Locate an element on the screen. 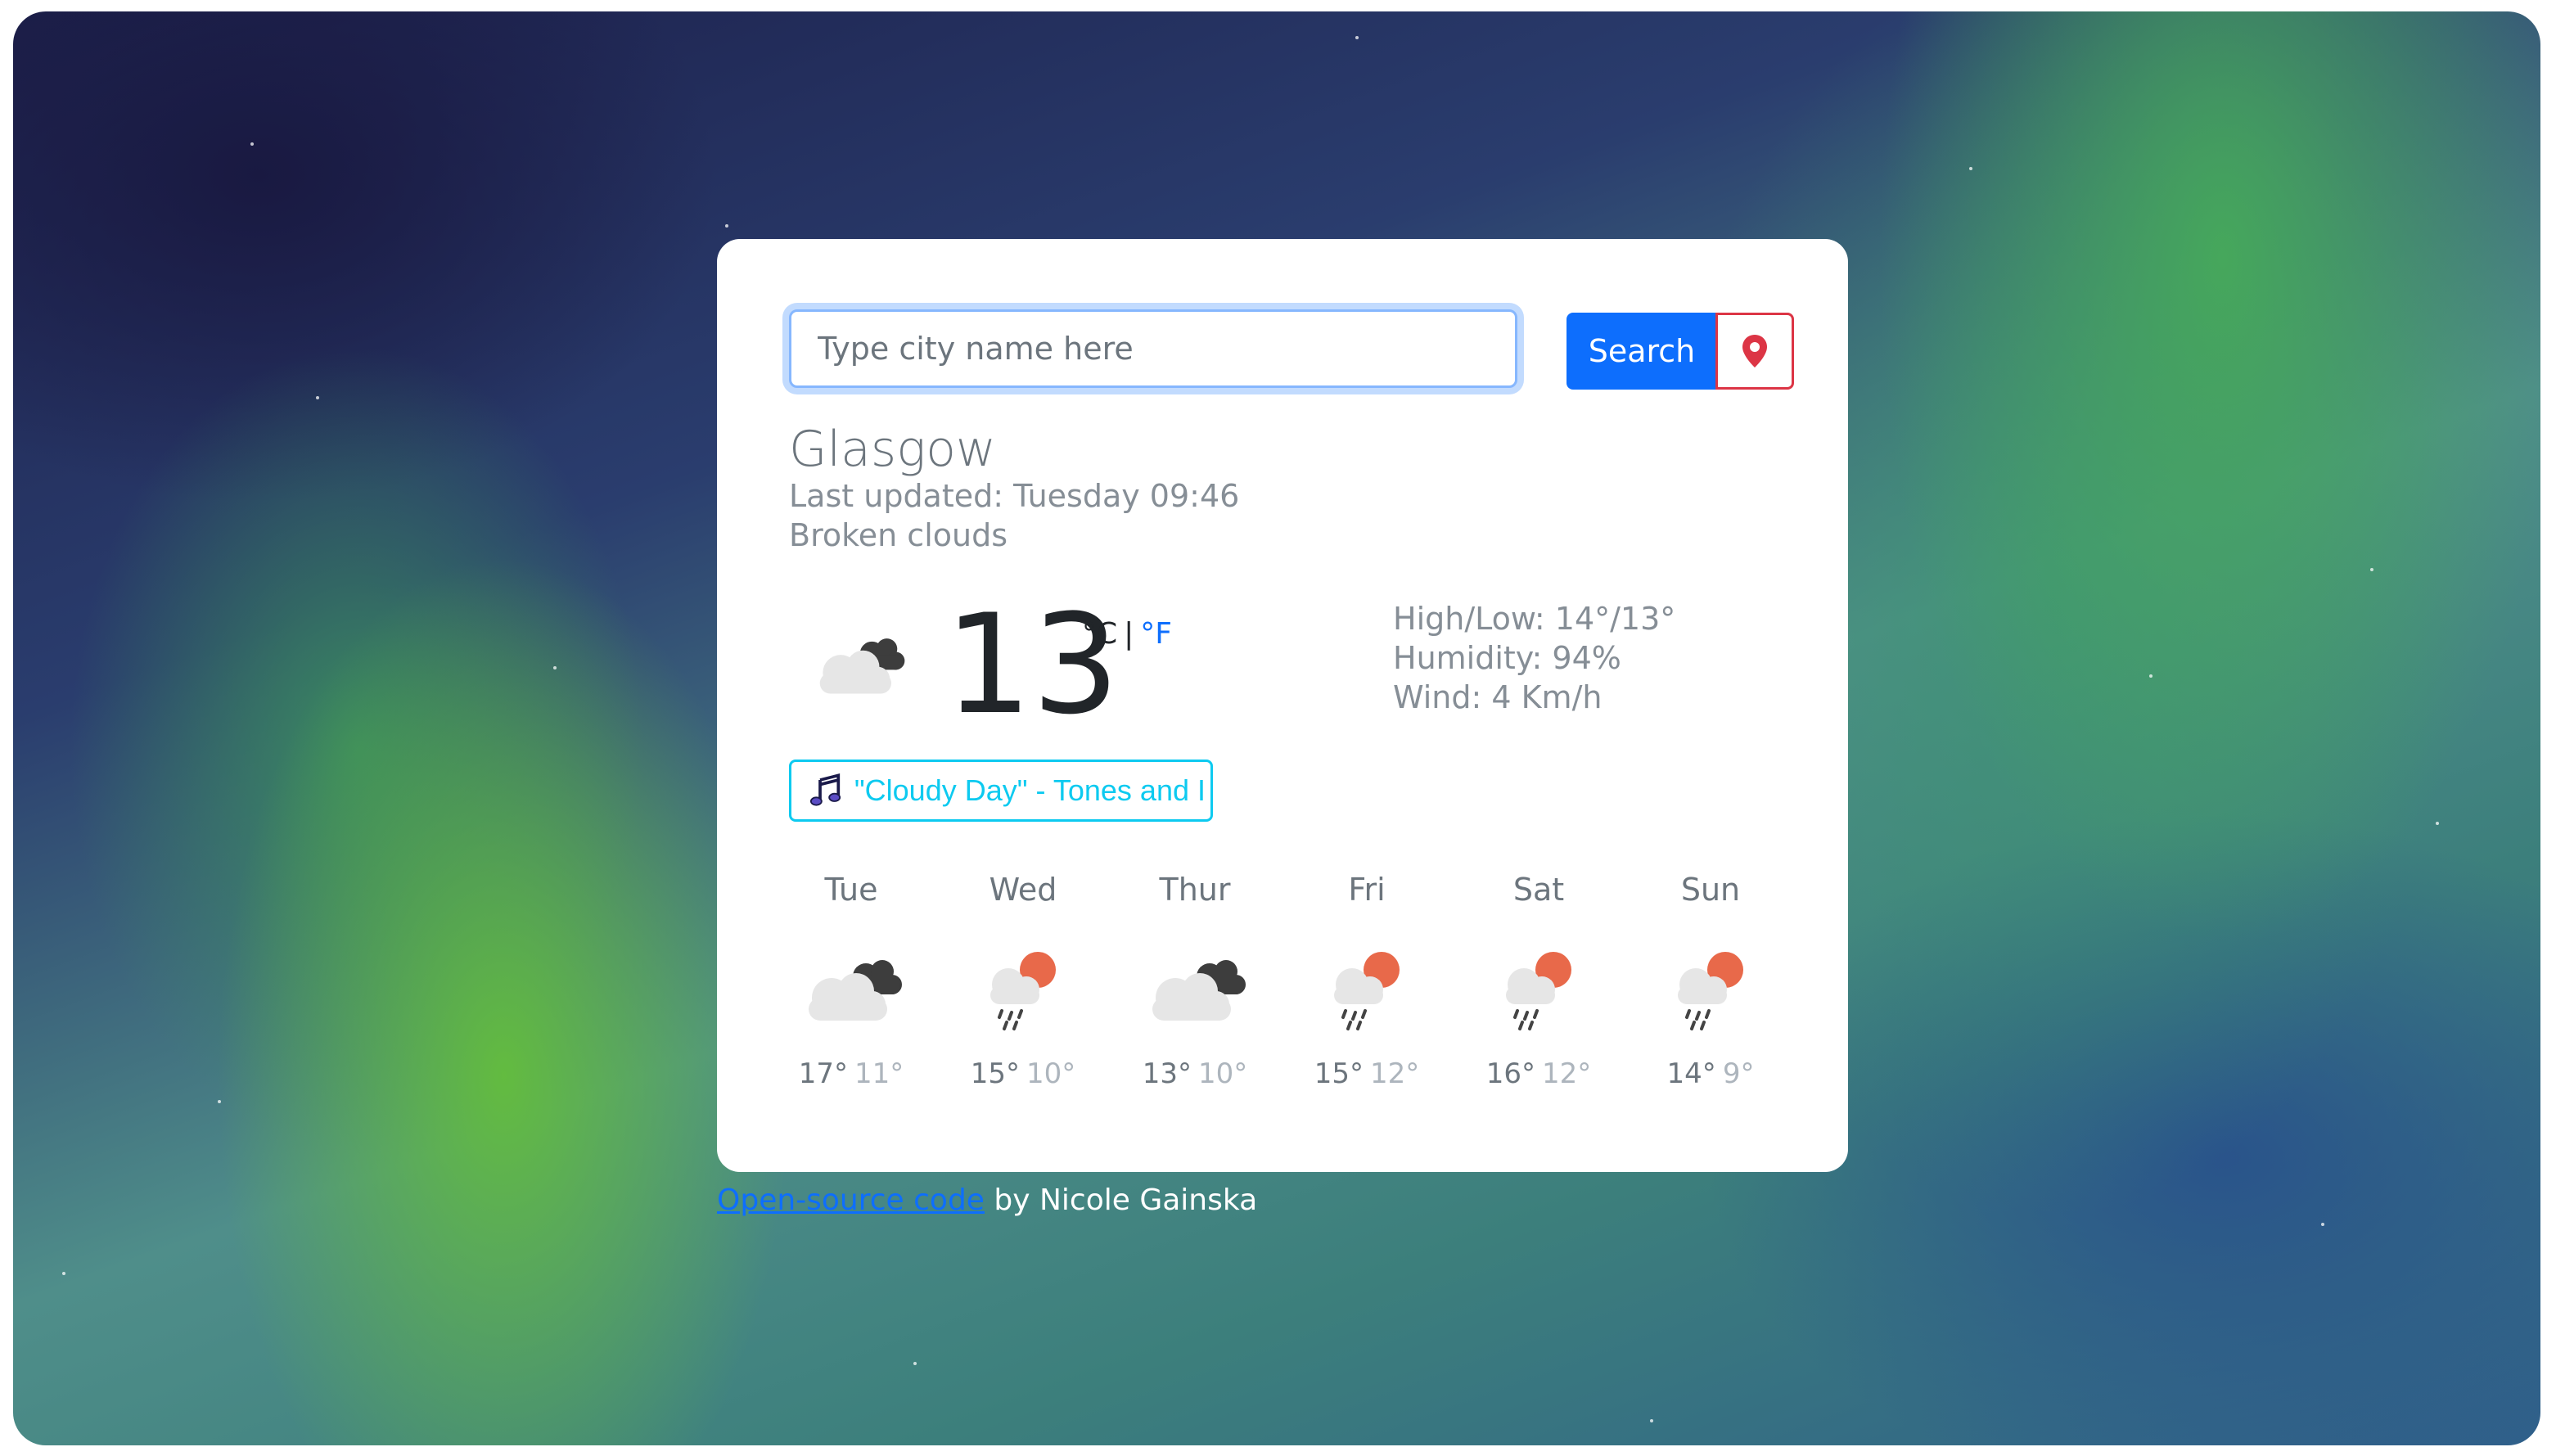 The height and width of the screenshot is (1456, 2556). author-credit: by Nicole Gainska is located at coordinates (1121, 1200).